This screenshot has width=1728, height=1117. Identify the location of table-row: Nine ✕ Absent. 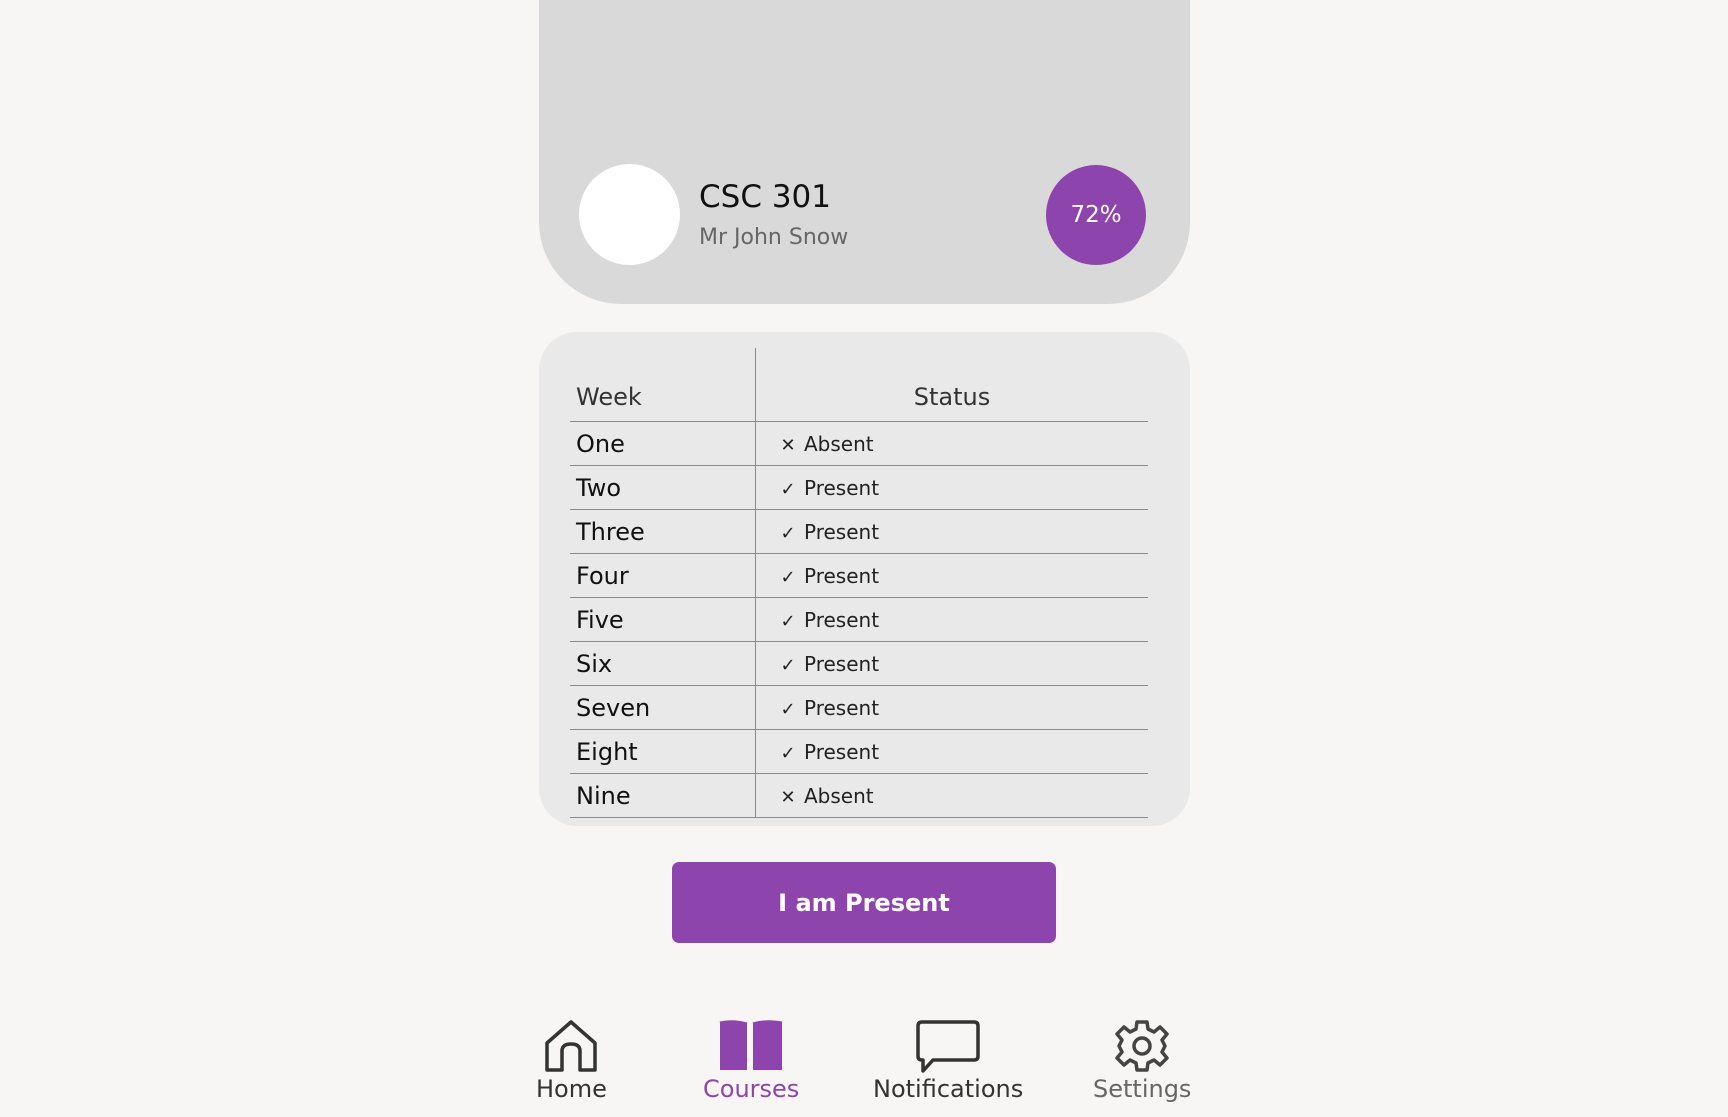
(859, 795).